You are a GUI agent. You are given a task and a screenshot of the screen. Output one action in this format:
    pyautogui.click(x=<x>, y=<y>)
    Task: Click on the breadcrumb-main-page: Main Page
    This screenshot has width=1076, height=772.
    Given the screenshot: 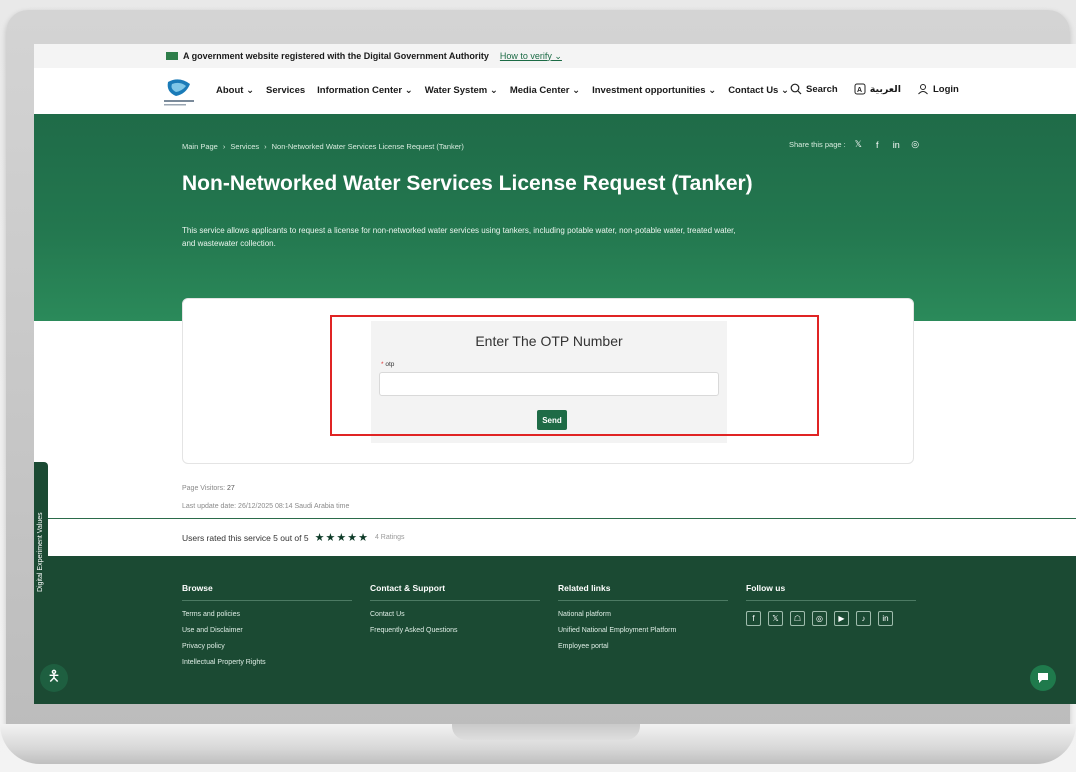 What is the action you would take?
    pyautogui.click(x=200, y=146)
    